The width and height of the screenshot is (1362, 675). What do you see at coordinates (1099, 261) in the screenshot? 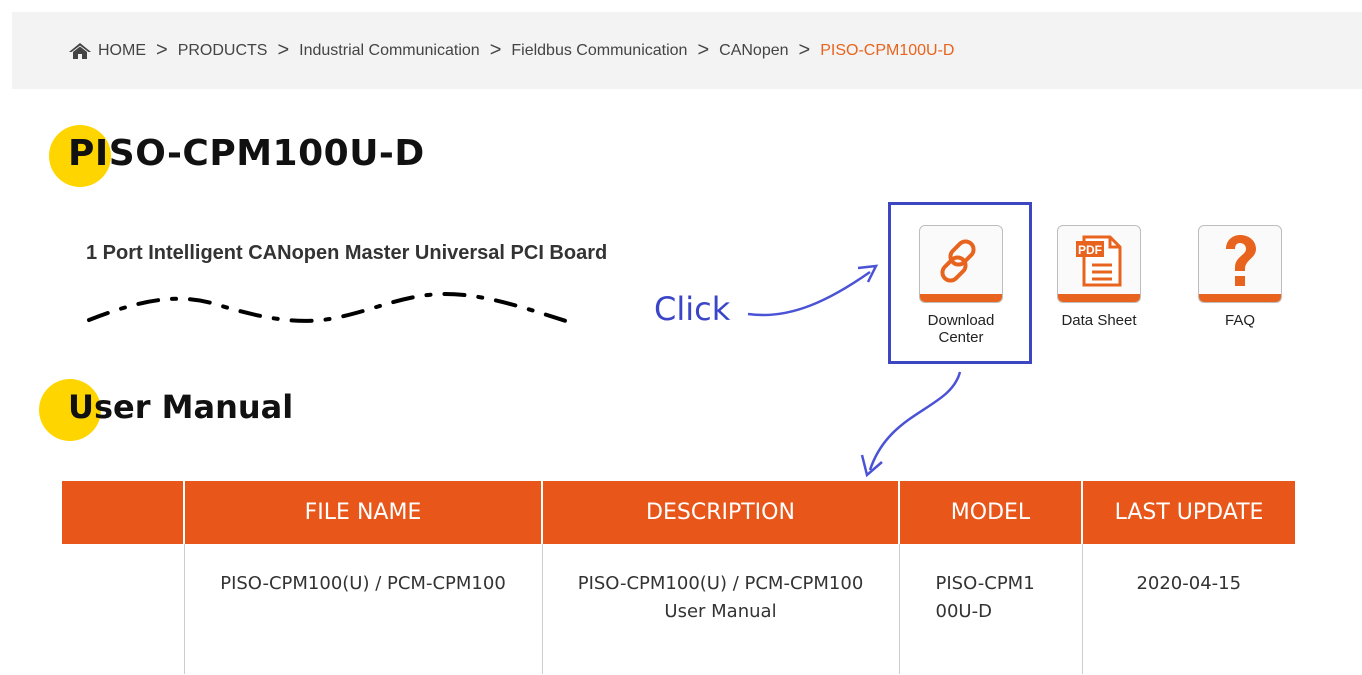
I see `pdf-icon: PDF` at bounding box center [1099, 261].